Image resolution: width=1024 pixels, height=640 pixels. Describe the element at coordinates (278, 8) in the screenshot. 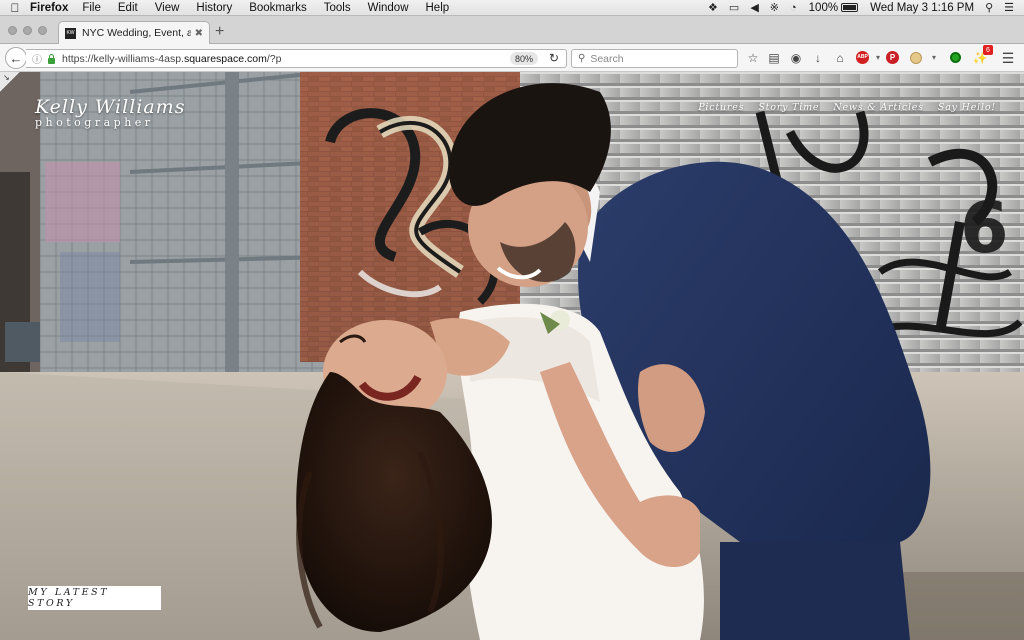

I see `menu-bookmarks: Bookmarks` at that location.